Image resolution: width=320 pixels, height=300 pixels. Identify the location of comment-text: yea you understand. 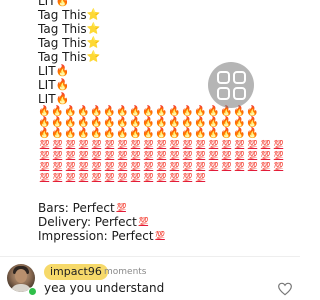
(104, 288).